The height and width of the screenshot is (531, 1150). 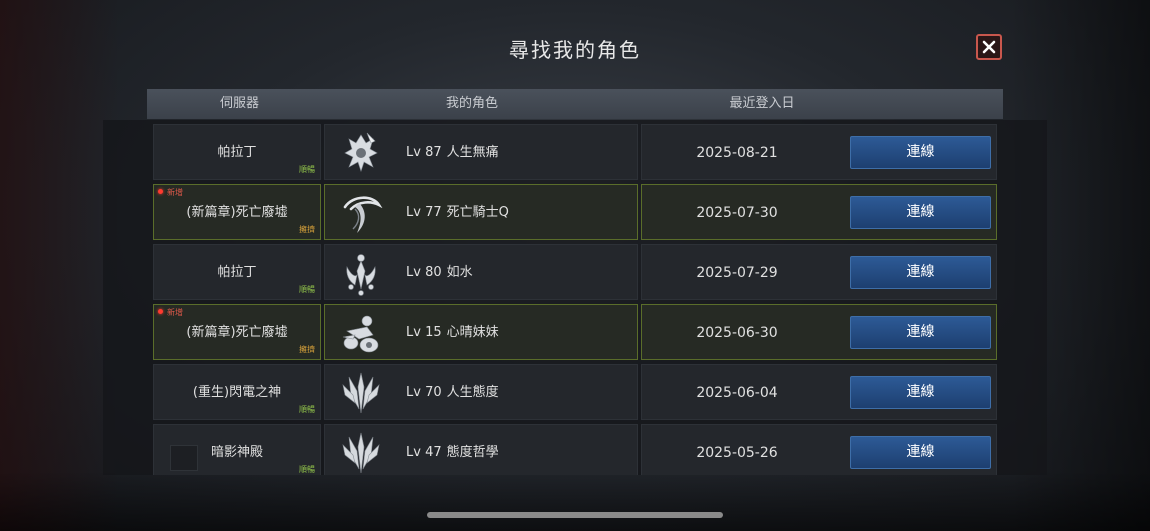 What do you see at coordinates (472, 332) in the screenshot?
I see `character-name: 心晴妹妹` at bounding box center [472, 332].